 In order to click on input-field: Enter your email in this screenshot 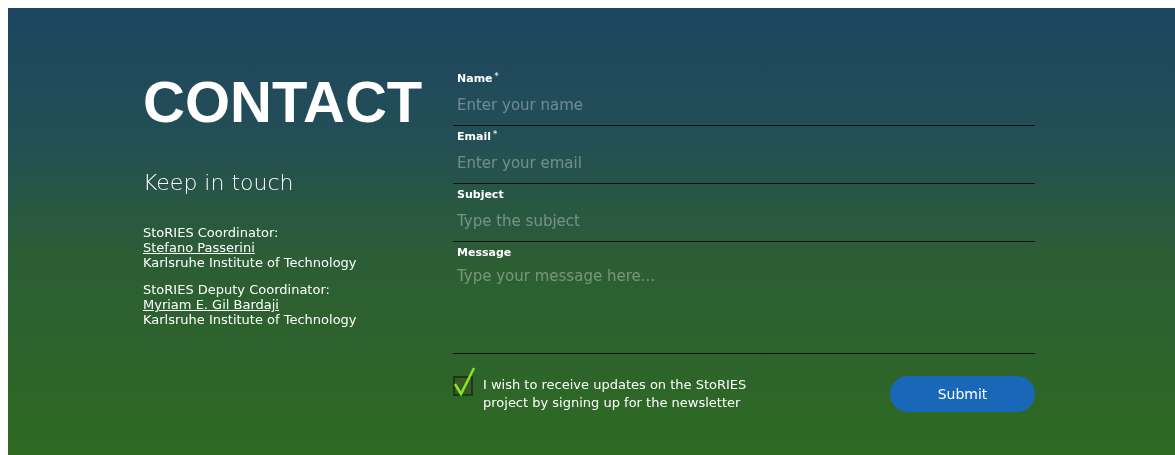, I will do `click(746, 163)`.